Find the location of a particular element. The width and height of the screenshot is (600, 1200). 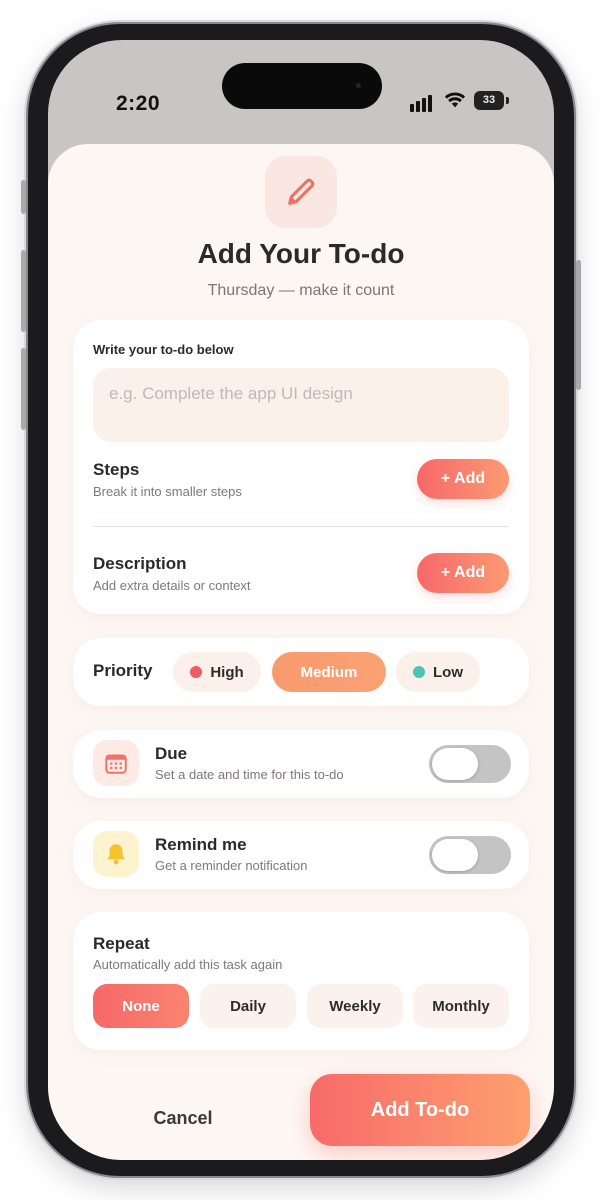

add-step-button: + Add is located at coordinates (463, 479).